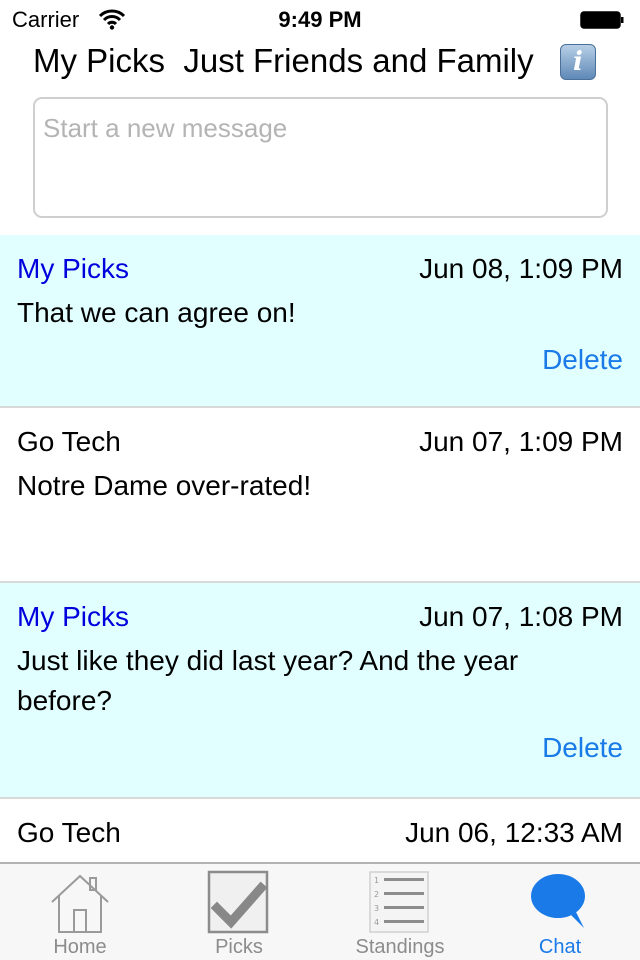  Describe the element at coordinates (164, 485) in the screenshot. I see `message-body: Notre Dame over-rated!` at that location.